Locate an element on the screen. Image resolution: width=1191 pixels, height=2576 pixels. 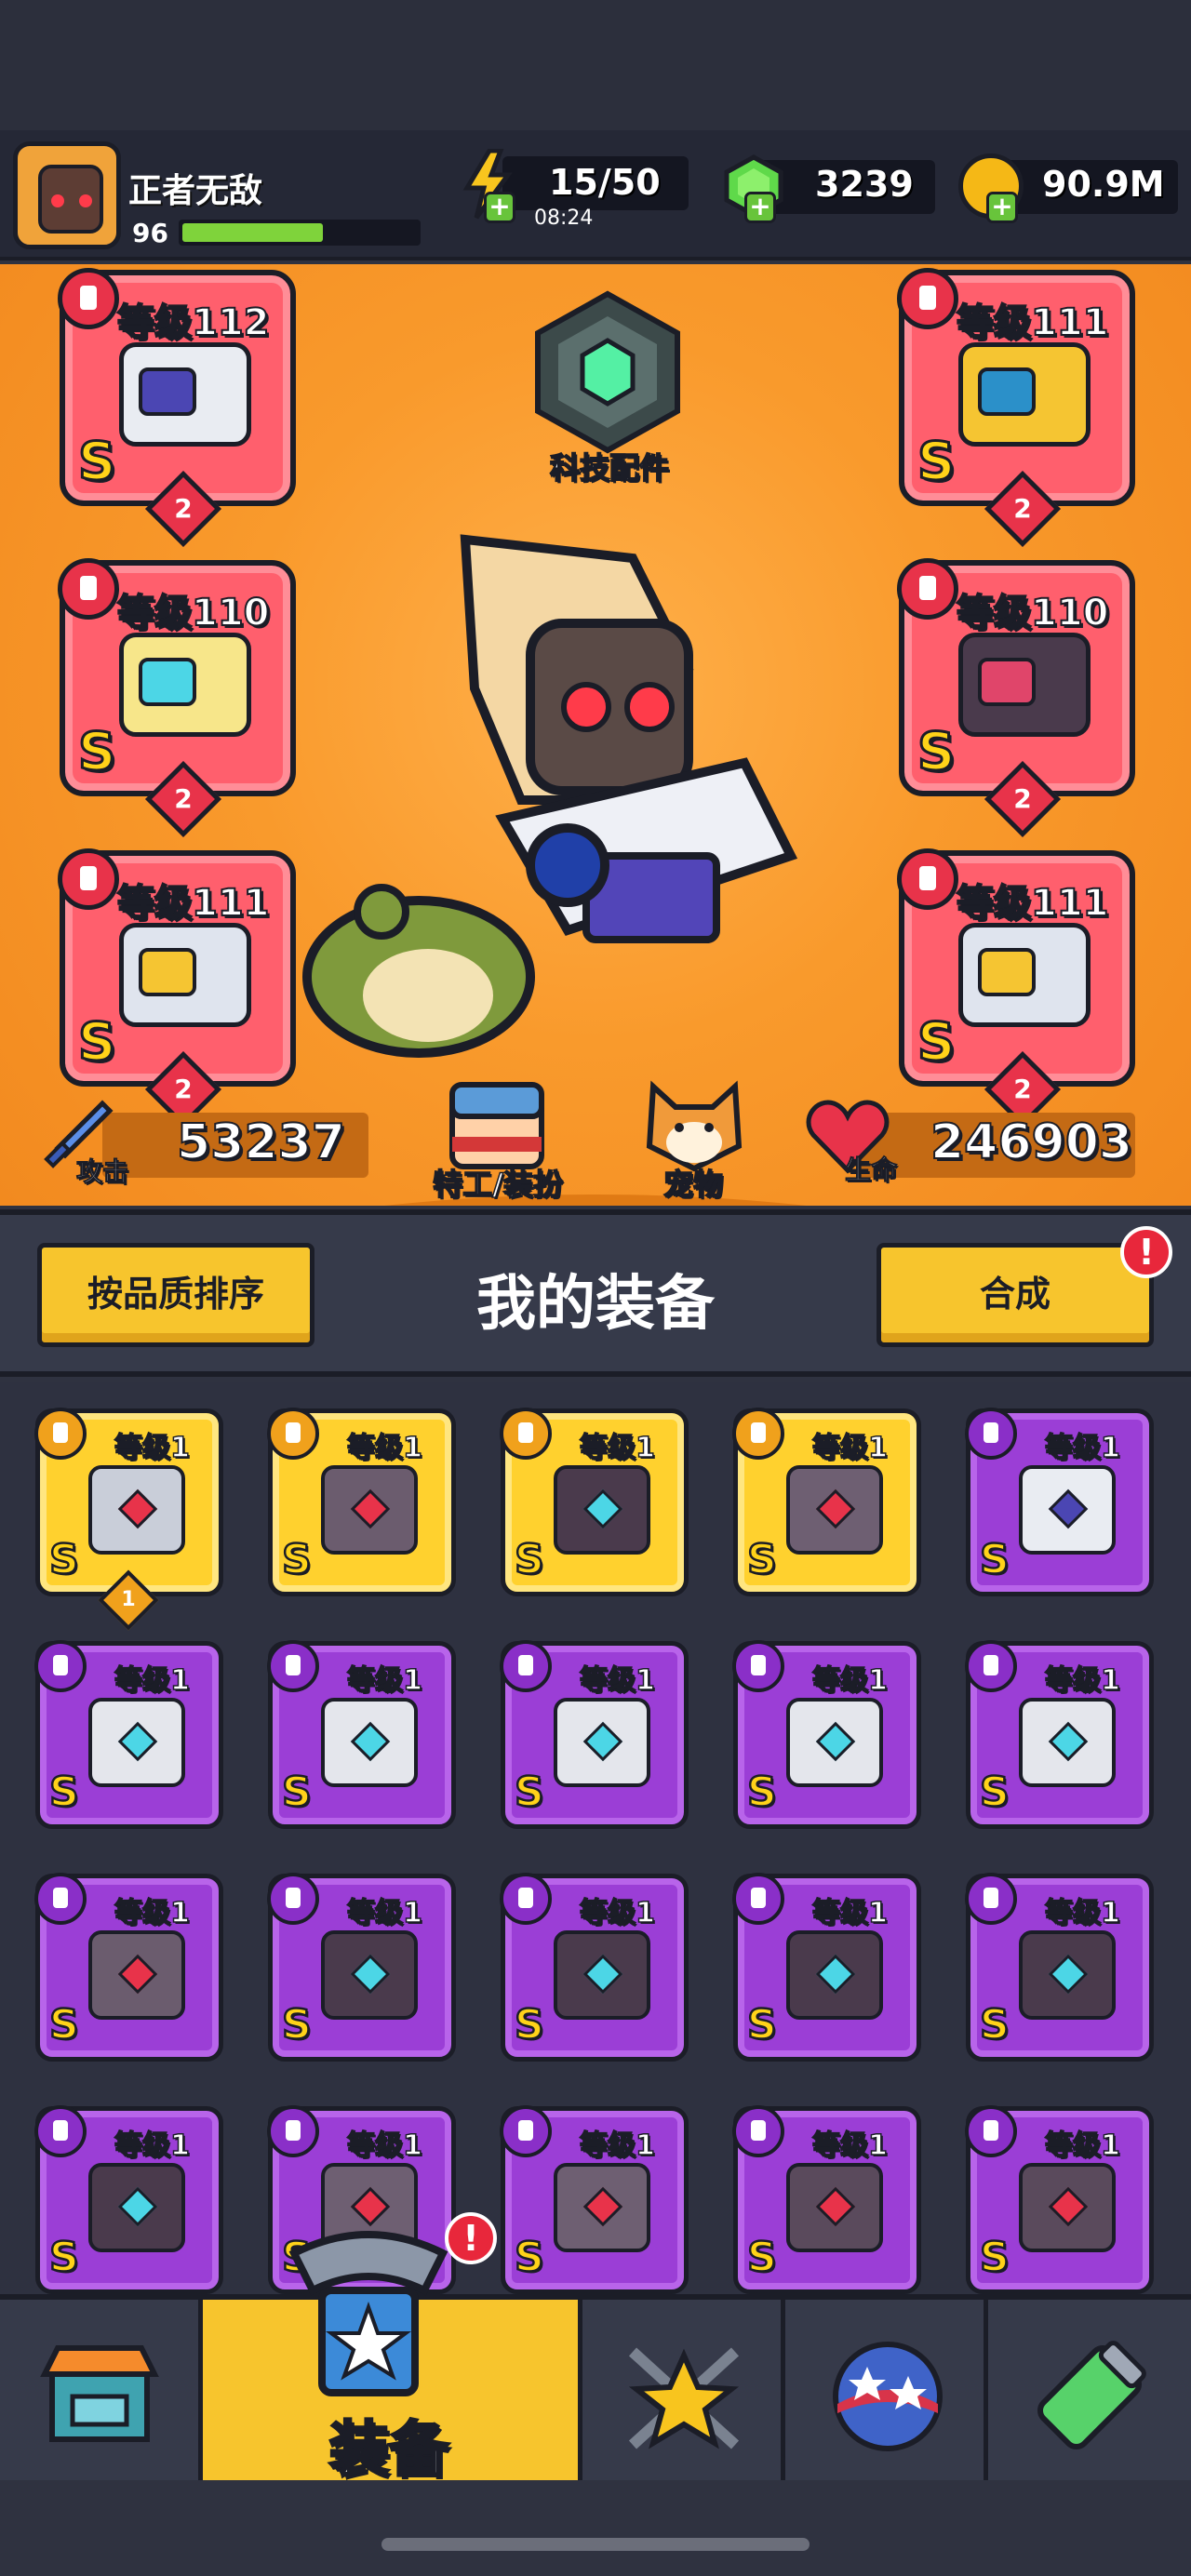
slot-boot: 等级111 S 2 is located at coordinates (1016, 988).